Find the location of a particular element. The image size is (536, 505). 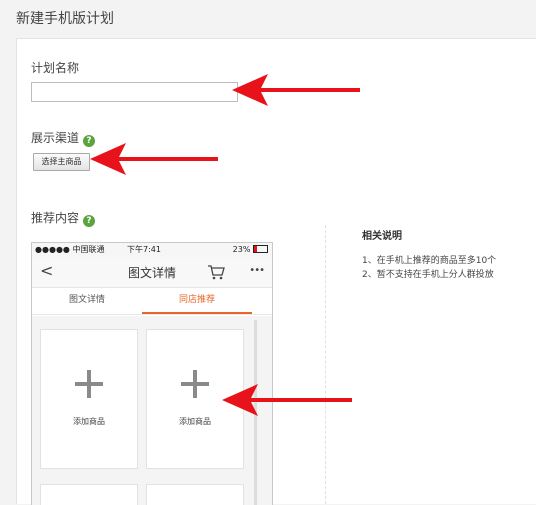

phone-tabs: 图文详情 同店推荐 is located at coordinates (152, 301).